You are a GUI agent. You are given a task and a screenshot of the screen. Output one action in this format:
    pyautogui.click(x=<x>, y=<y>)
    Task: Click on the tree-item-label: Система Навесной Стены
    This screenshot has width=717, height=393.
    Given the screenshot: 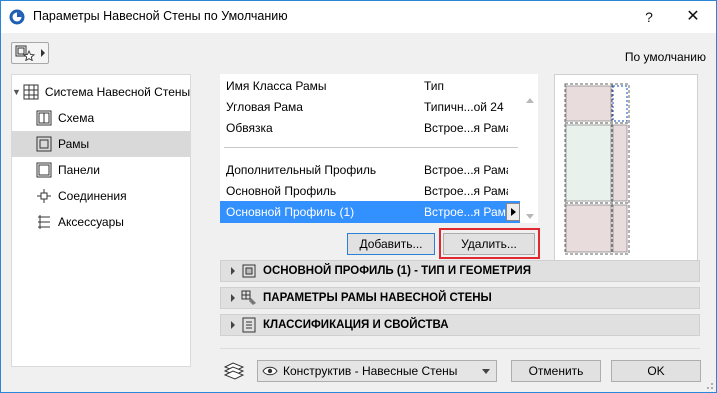 What is the action you would take?
    pyautogui.click(x=117, y=92)
    